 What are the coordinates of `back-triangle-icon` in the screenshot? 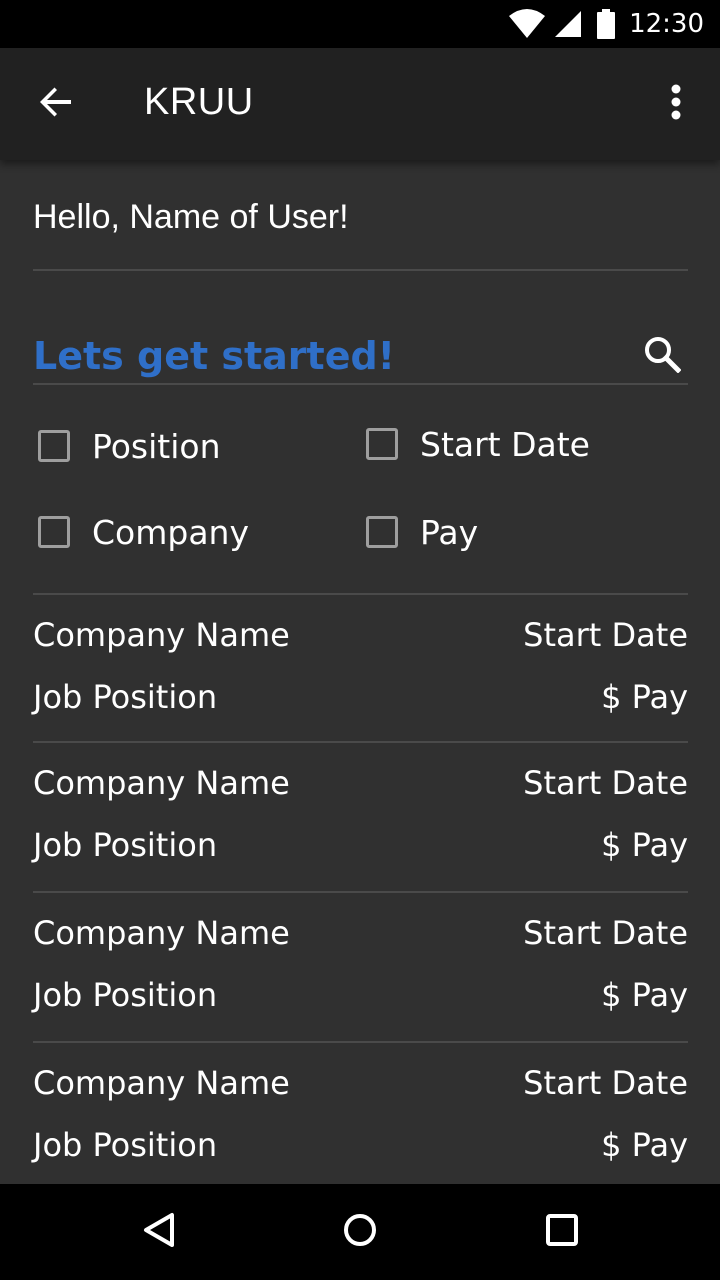 It's located at (160, 1232).